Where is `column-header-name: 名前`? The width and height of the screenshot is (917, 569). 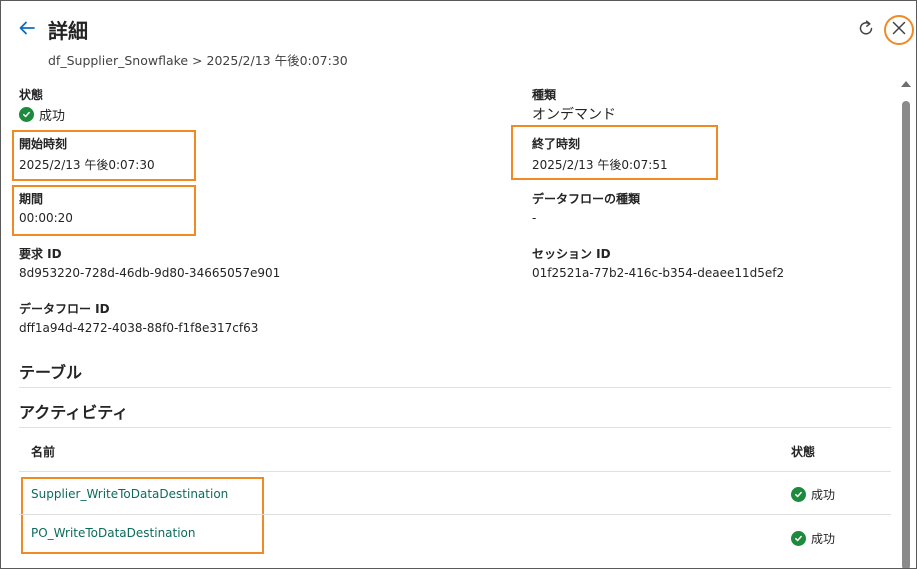
column-header-name: 名前 is located at coordinates (43, 451).